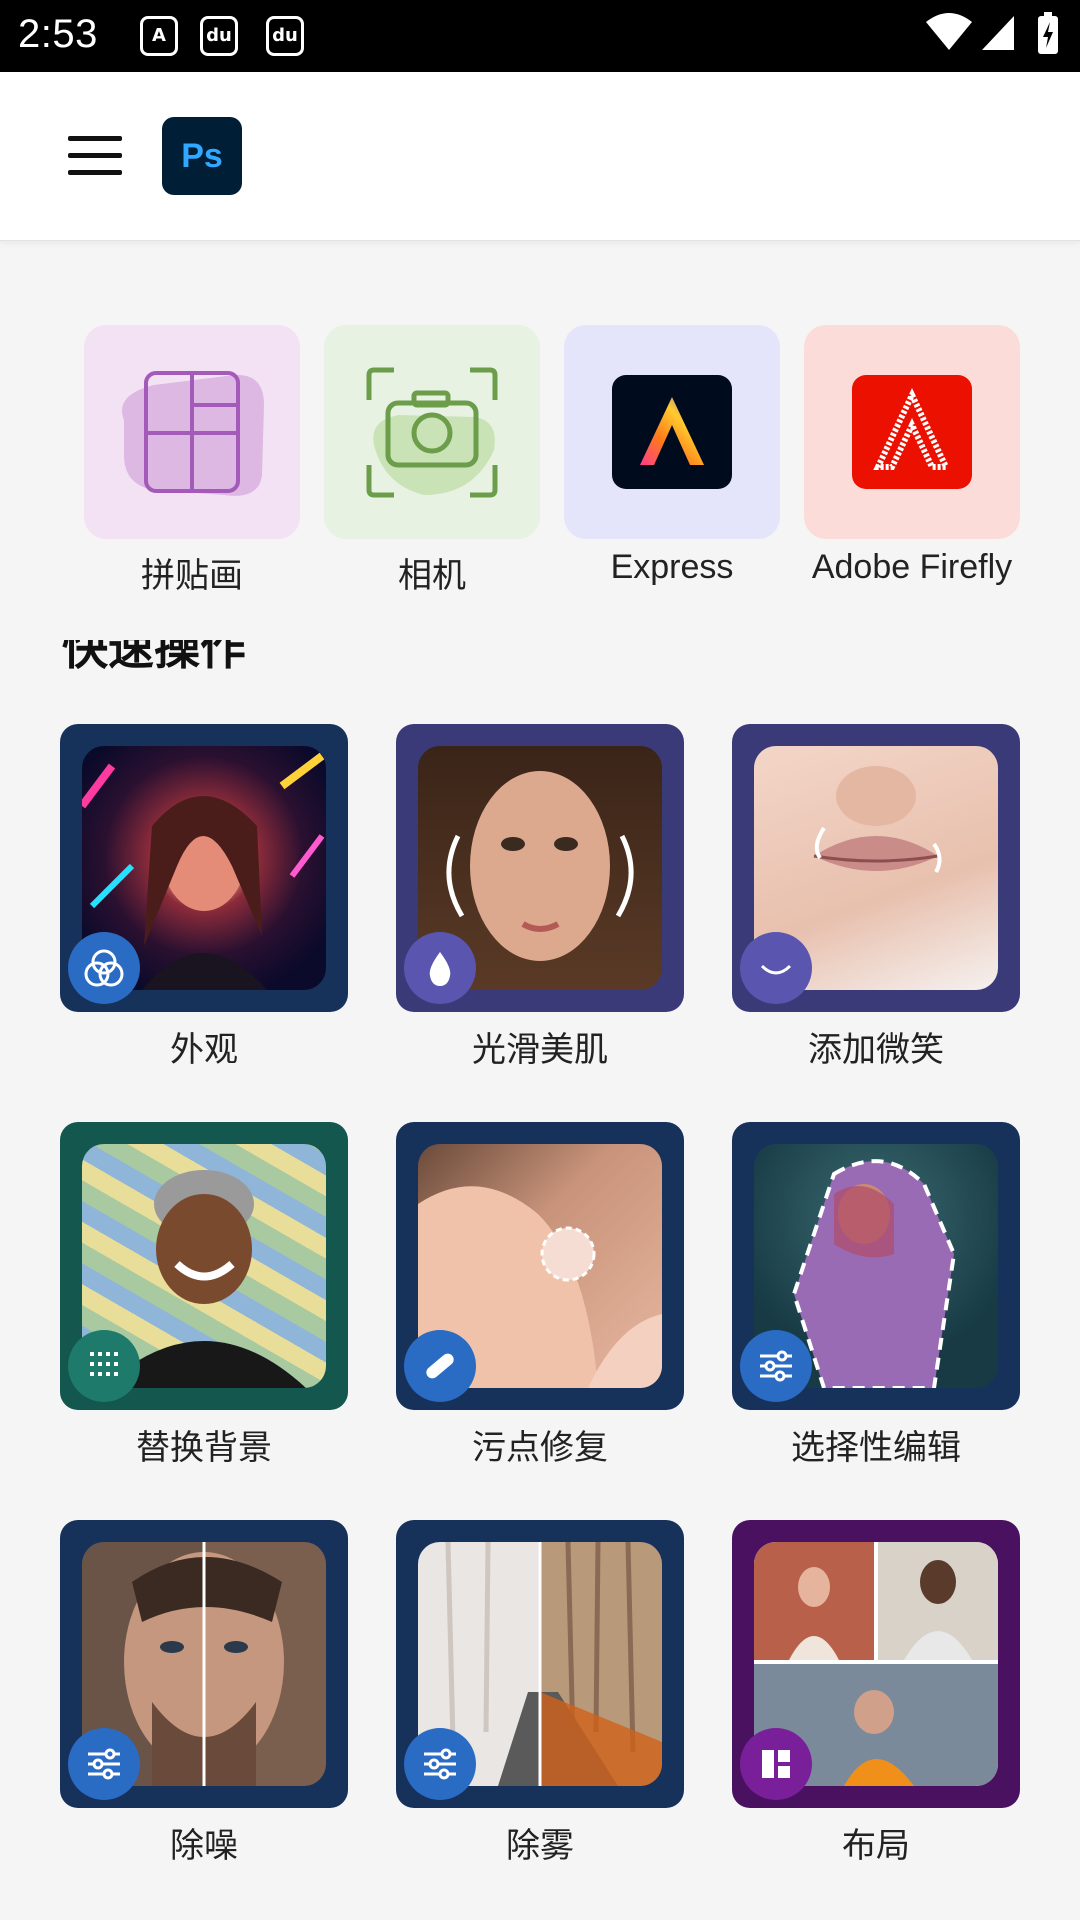 The image size is (1080, 1920). What do you see at coordinates (440, 1366) in the screenshot?
I see `bandage-icon` at bounding box center [440, 1366].